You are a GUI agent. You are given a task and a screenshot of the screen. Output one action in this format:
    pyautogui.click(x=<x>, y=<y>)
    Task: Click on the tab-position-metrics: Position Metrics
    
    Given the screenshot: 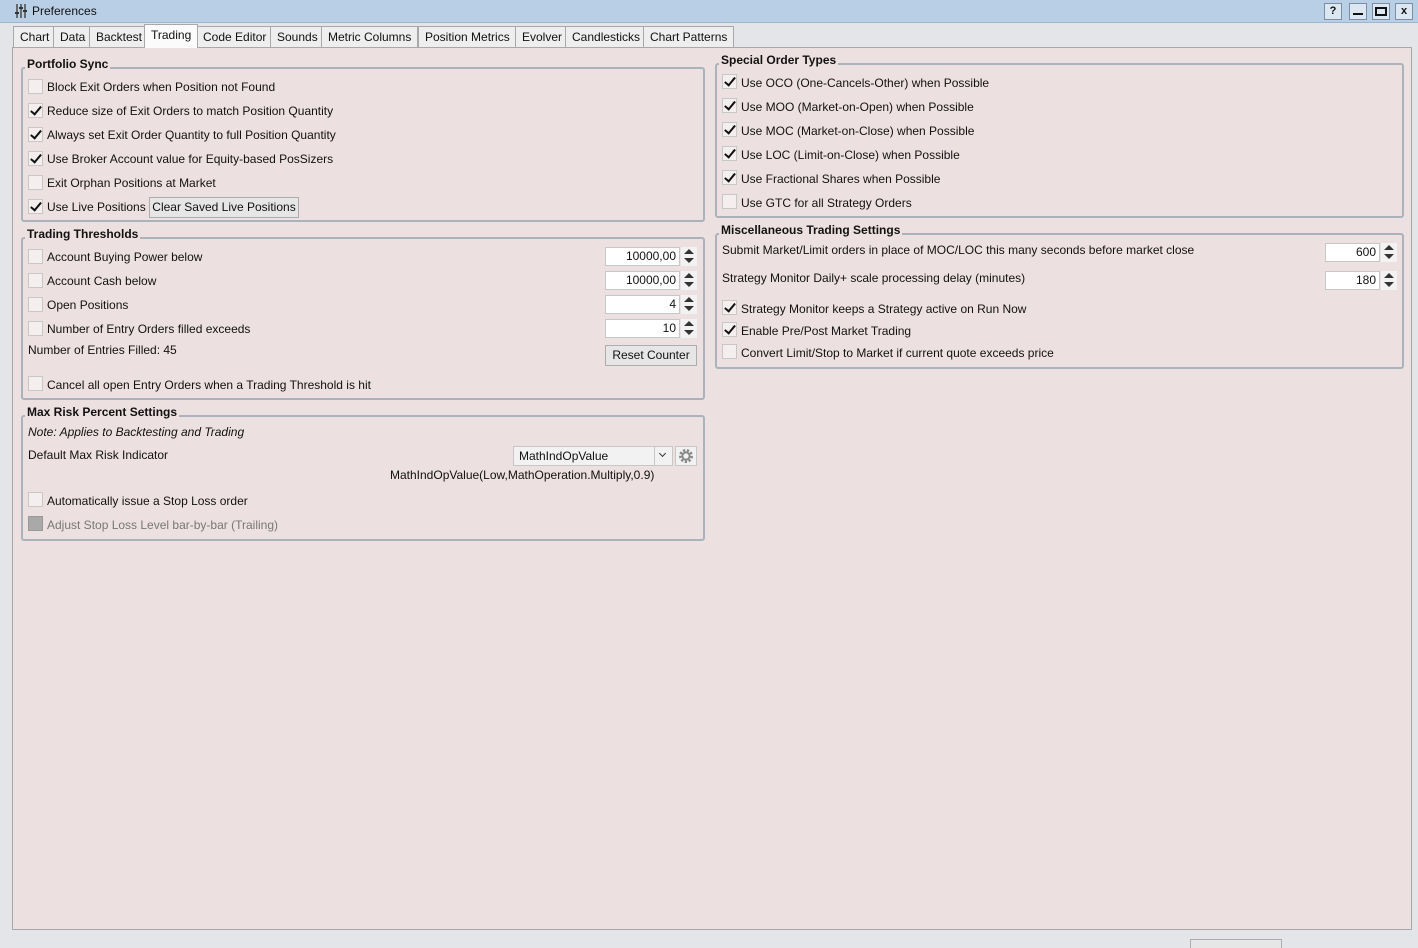 What is the action you would take?
    pyautogui.click(x=467, y=36)
    